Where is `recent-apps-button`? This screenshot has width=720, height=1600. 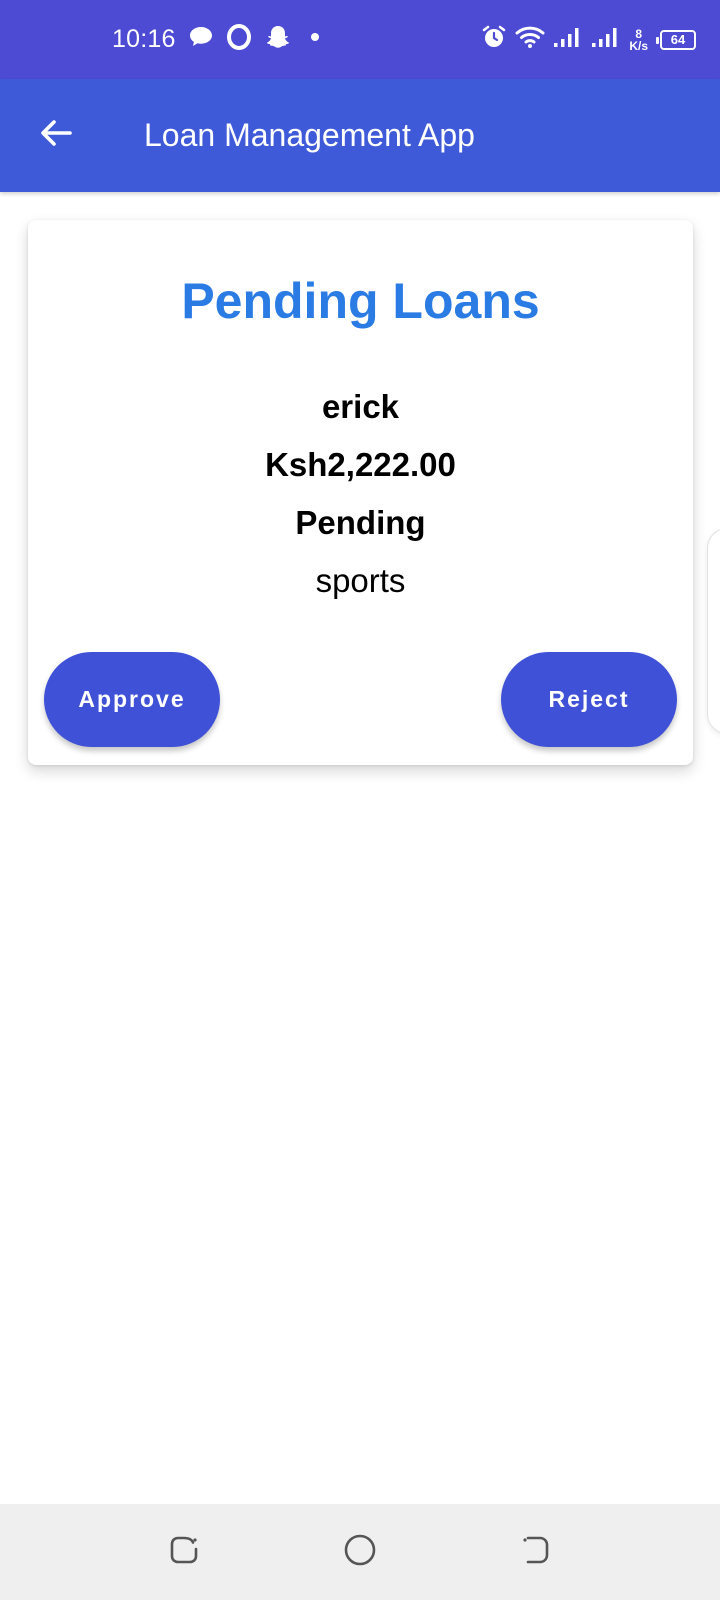
recent-apps-button is located at coordinates (184, 1552).